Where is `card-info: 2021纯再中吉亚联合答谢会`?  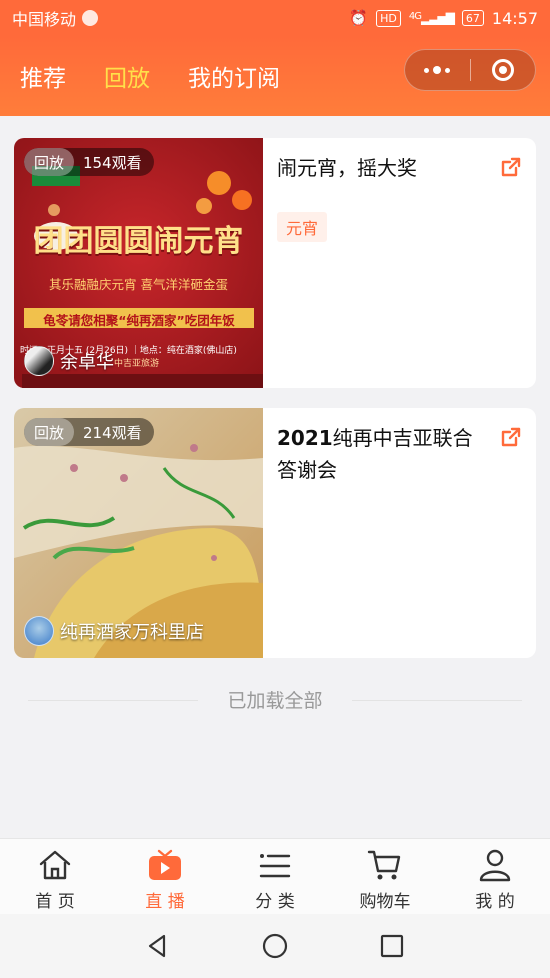 card-info: 2021纯再中吉亚联合答谢会 is located at coordinates (382, 454).